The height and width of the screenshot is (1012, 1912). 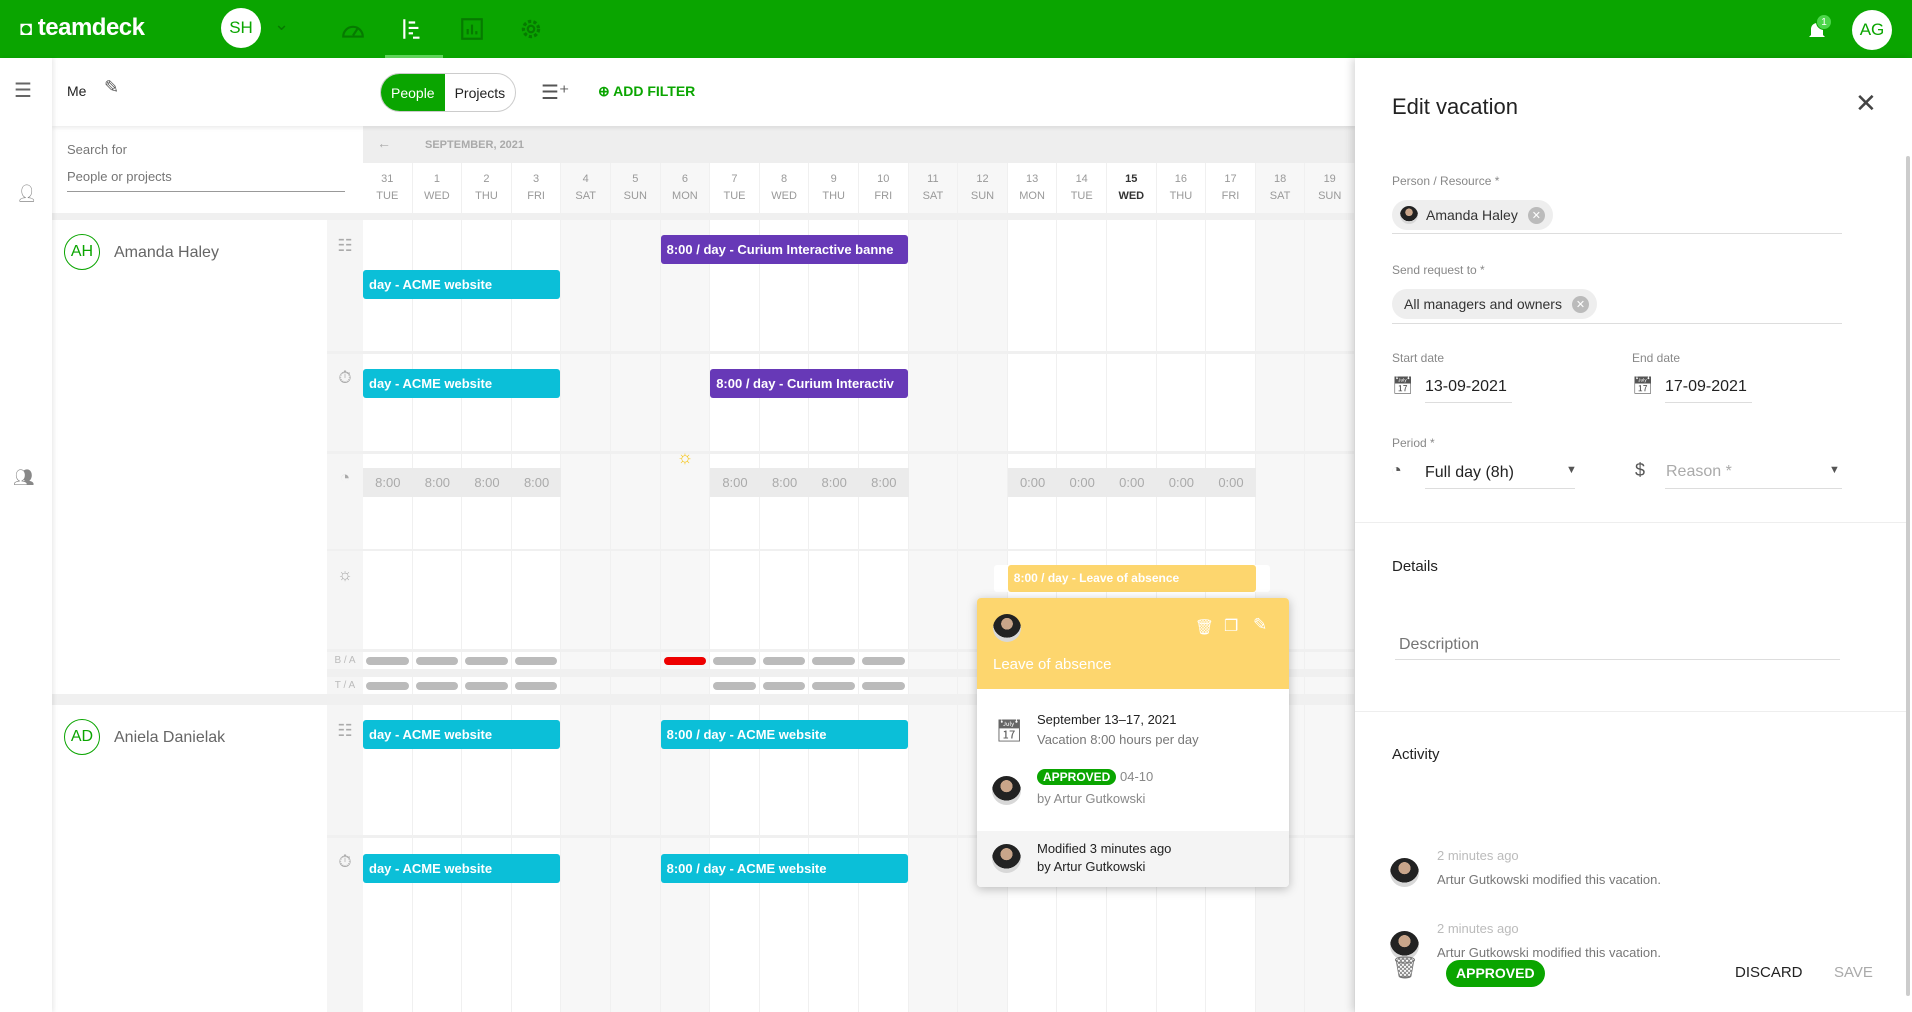 I want to click on delete-icon: 🗑︎, so click(x=1204, y=627).